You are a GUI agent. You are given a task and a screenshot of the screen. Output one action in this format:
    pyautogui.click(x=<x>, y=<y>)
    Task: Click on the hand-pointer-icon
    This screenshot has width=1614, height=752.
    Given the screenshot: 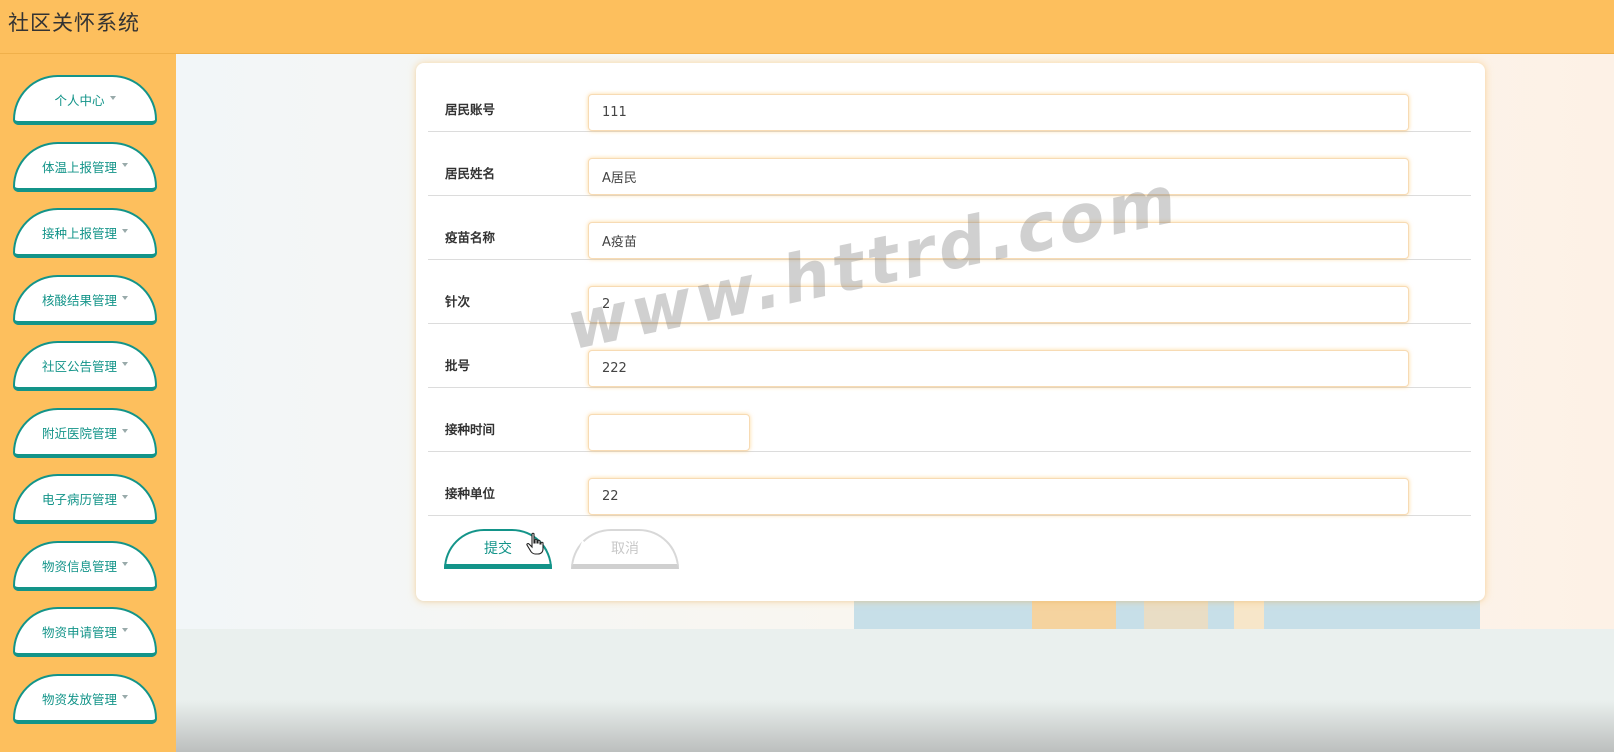 What is the action you would take?
    pyautogui.click(x=535, y=543)
    